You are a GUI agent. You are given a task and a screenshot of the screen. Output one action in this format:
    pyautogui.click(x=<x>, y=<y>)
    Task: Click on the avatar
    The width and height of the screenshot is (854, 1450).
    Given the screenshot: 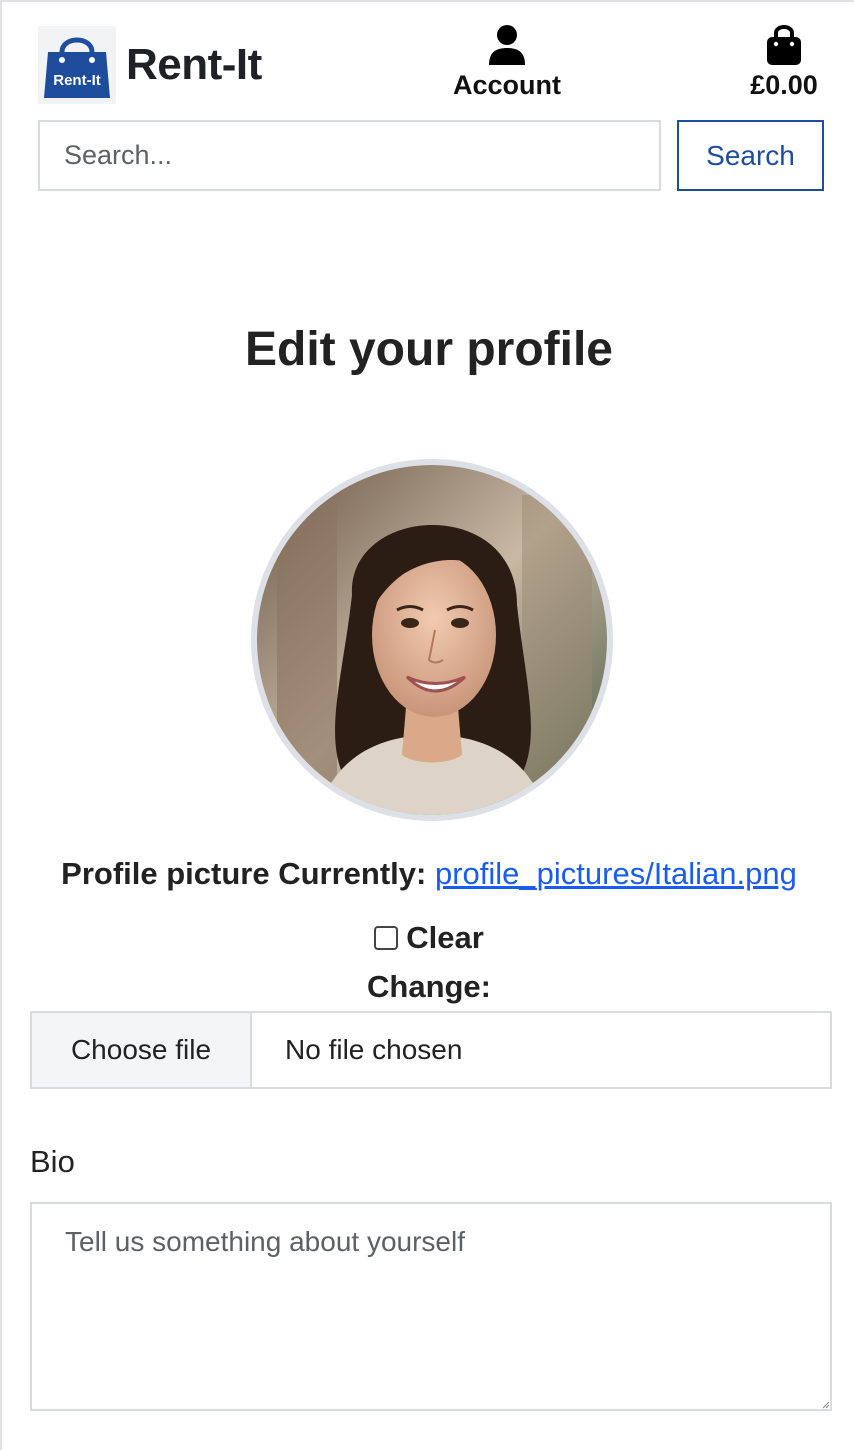 What is the action you would take?
    pyautogui.click(x=432, y=640)
    